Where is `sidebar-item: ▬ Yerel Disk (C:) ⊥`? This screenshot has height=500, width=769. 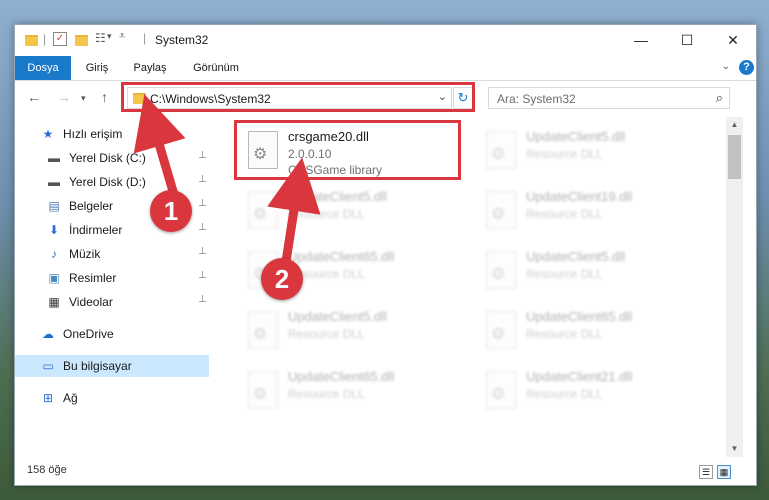
sidebar-item: ▬ Yerel Disk (C:) ⊥ is located at coordinates (112, 158).